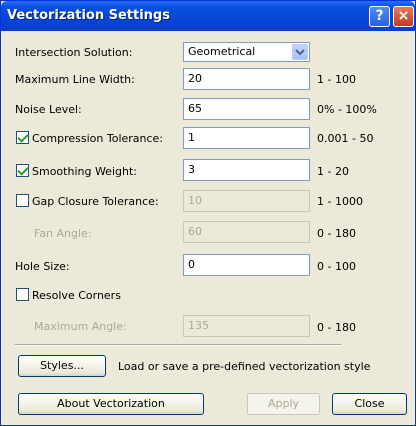  Describe the element at coordinates (379, 16) in the screenshot. I see `help-icon: ?` at that location.